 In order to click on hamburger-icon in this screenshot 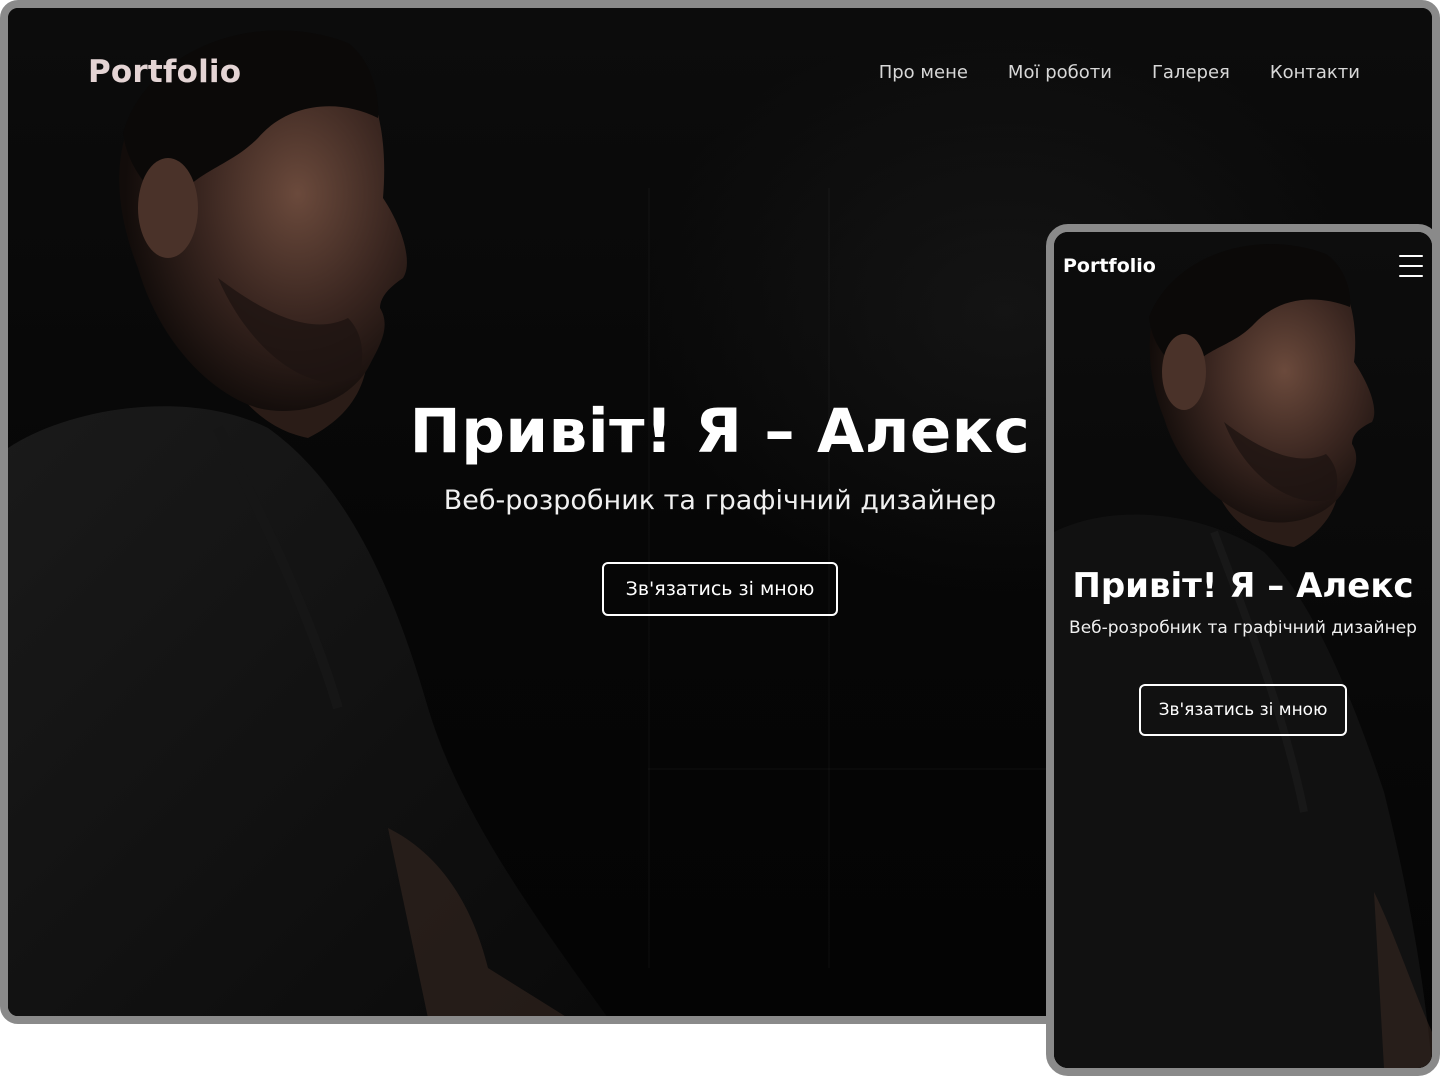, I will do `click(1411, 266)`.